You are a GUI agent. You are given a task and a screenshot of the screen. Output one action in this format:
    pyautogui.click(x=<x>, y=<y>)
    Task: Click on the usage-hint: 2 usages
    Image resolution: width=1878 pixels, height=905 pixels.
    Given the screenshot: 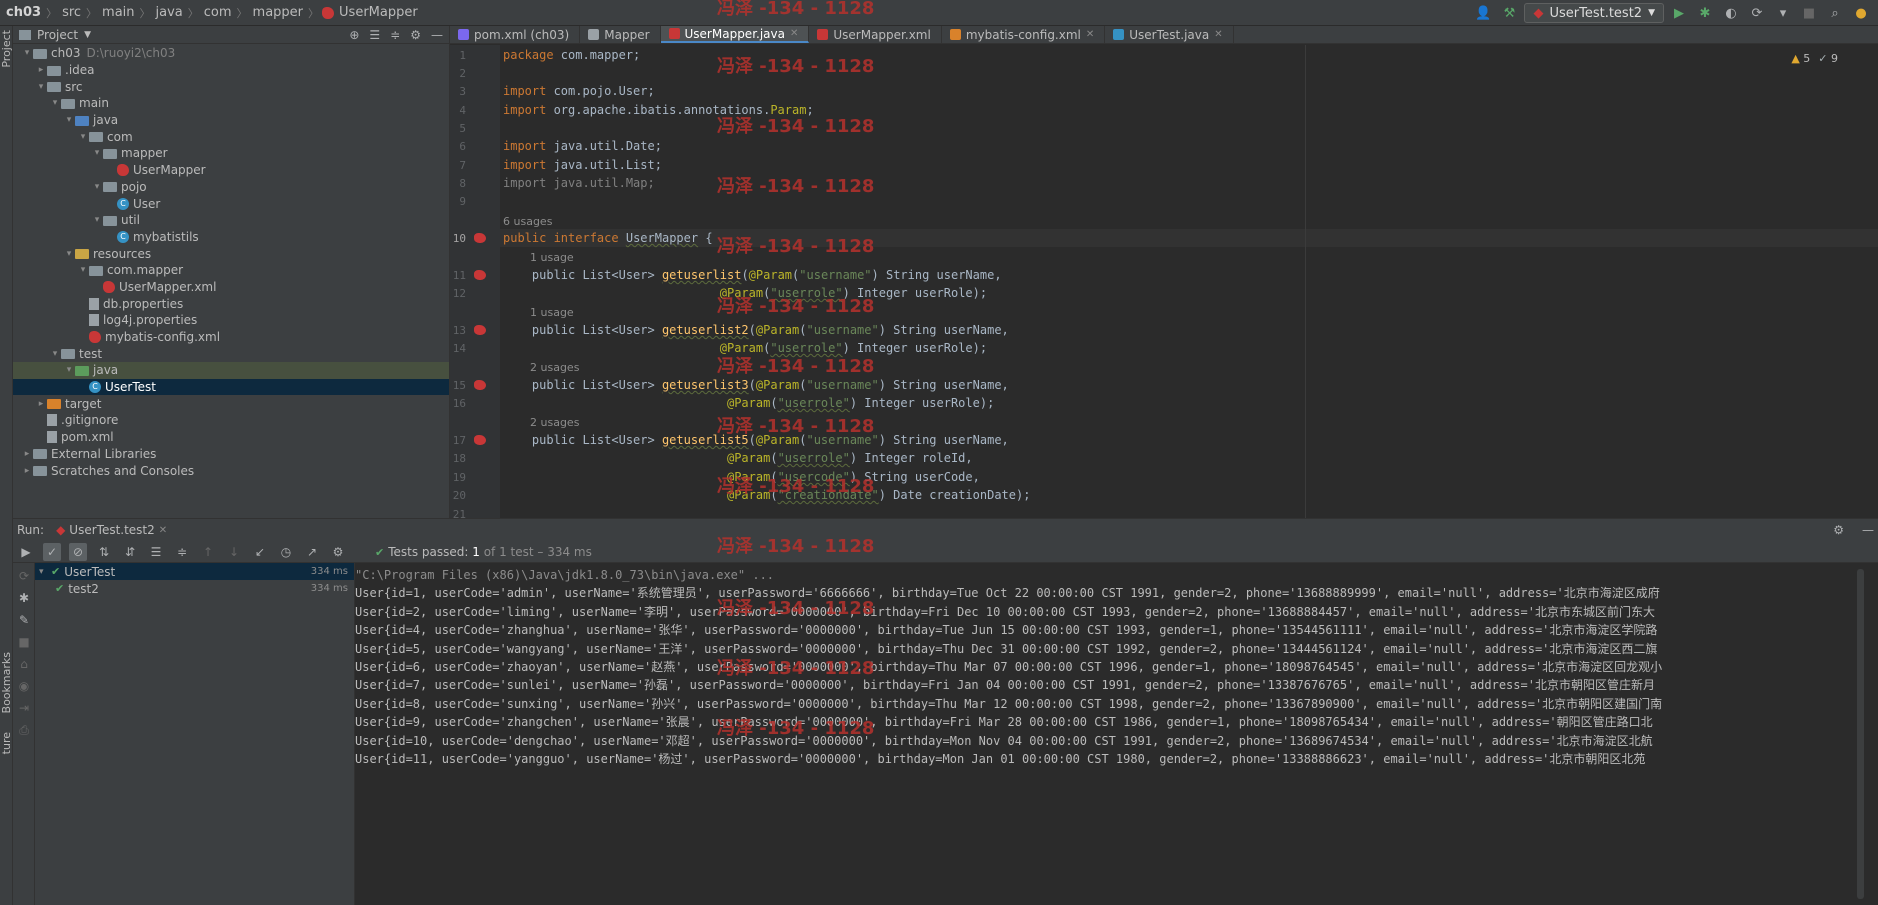 What is the action you would take?
    pyautogui.click(x=554, y=422)
    